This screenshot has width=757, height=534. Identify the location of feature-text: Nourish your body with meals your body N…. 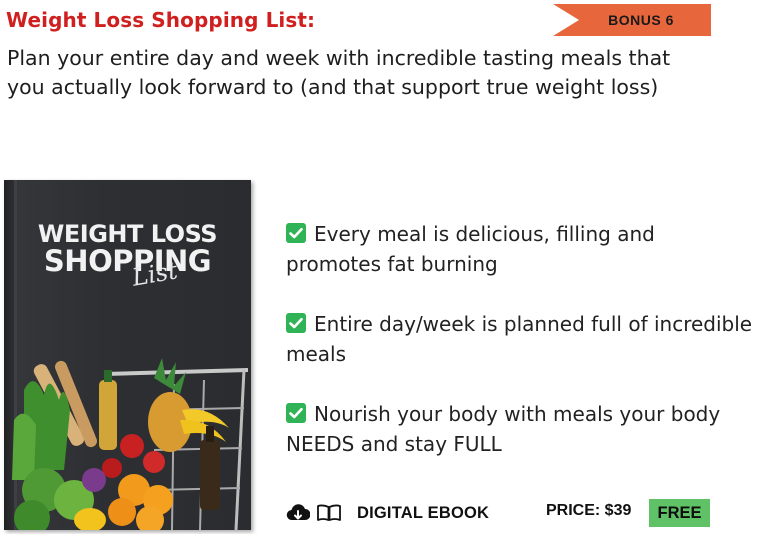
(503, 429).